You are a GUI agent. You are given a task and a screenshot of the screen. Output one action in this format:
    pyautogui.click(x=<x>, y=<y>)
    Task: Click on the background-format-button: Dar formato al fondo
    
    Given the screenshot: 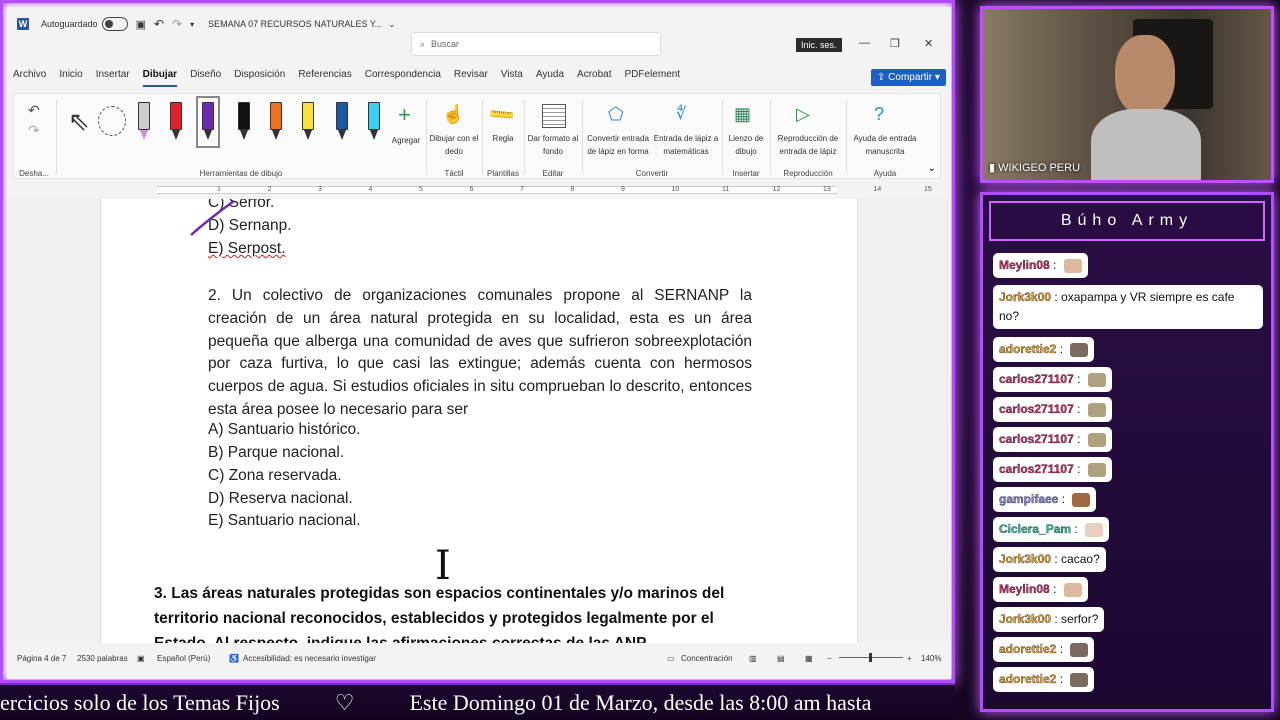 What is the action you would take?
    pyautogui.click(x=553, y=145)
    